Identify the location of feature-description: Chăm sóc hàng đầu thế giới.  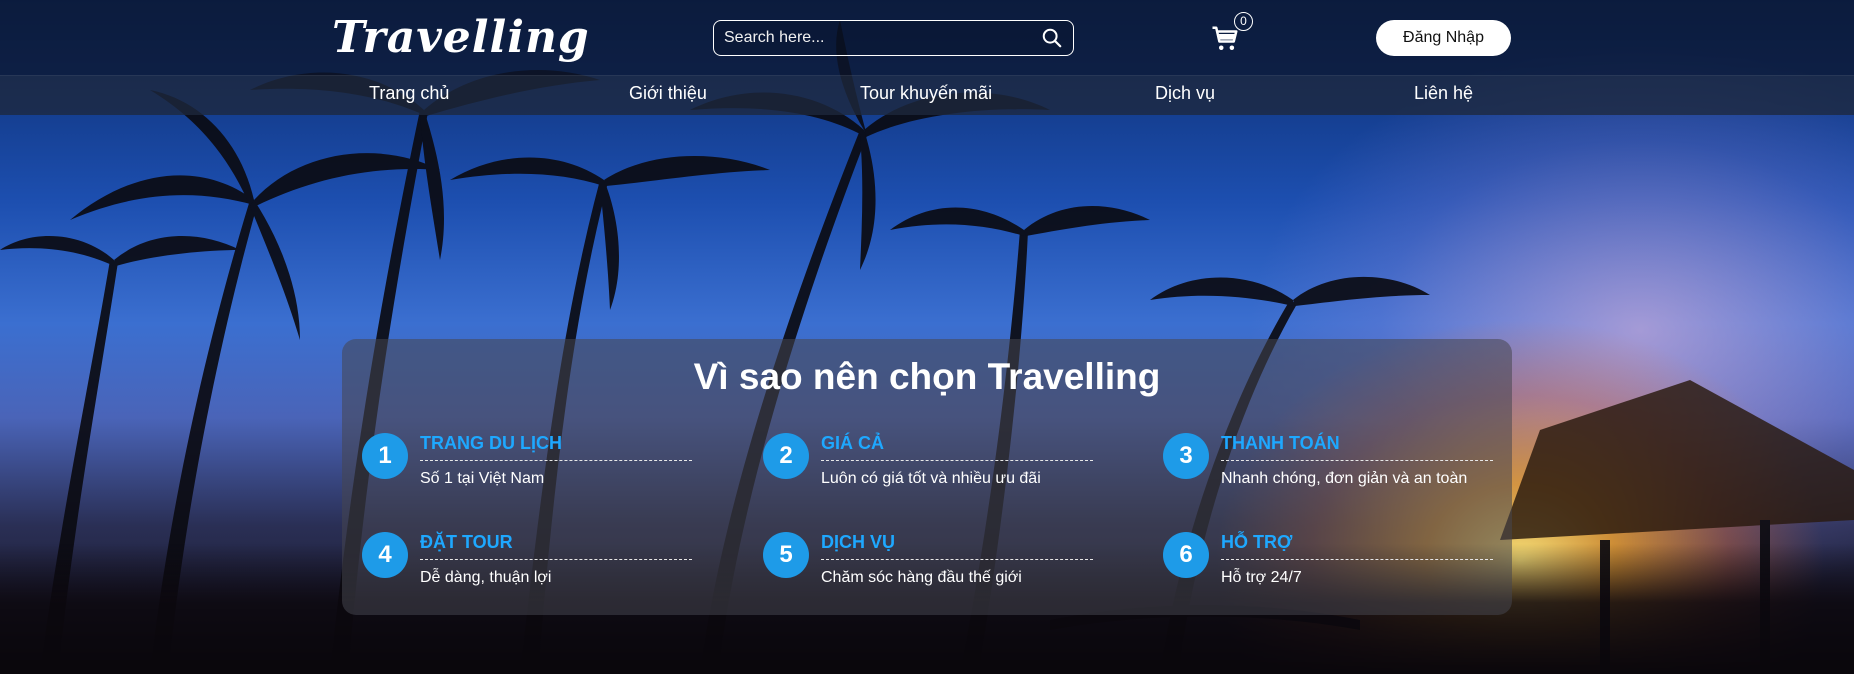
(921, 577).